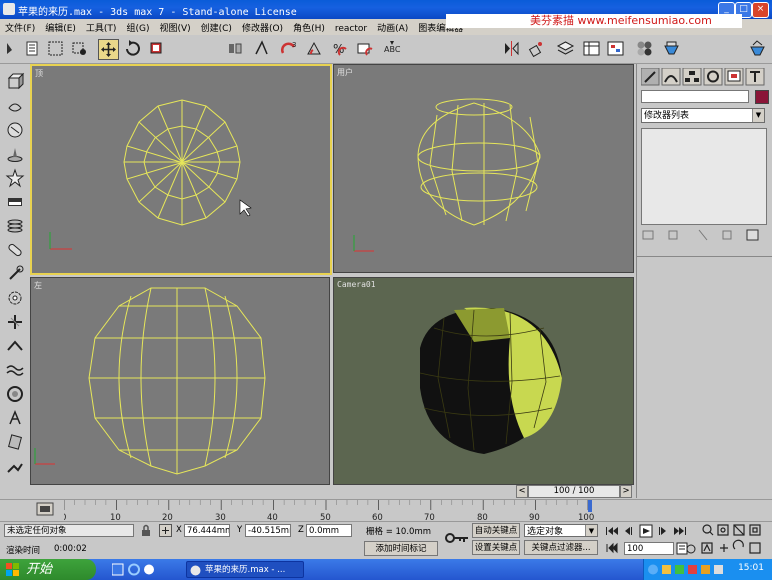 Image resolution: width=772 pixels, height=580 pixels. What do you see at coordinates (137, 26) in the screenshot?
I see `menu-group: 组(G)` at bounding box center [137, 26].